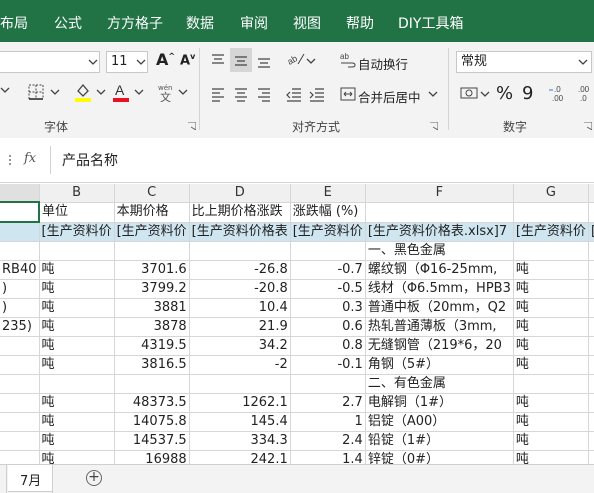 This screenshot has width=594, height=493. Describe the element at coordinates (328, 365) in the screenshot. I see `cell-e: -0.1` at that location.